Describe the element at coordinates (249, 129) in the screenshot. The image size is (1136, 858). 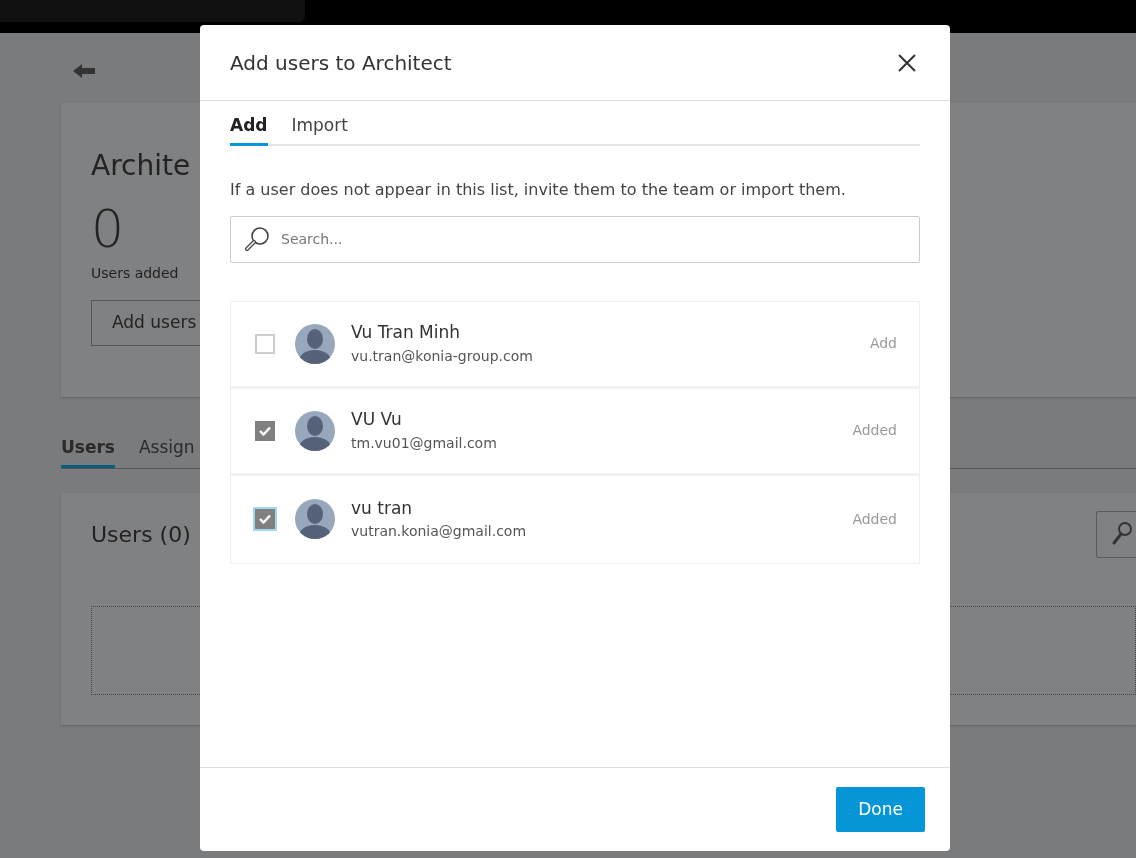
I see `dialog-tab: Add` at that location.